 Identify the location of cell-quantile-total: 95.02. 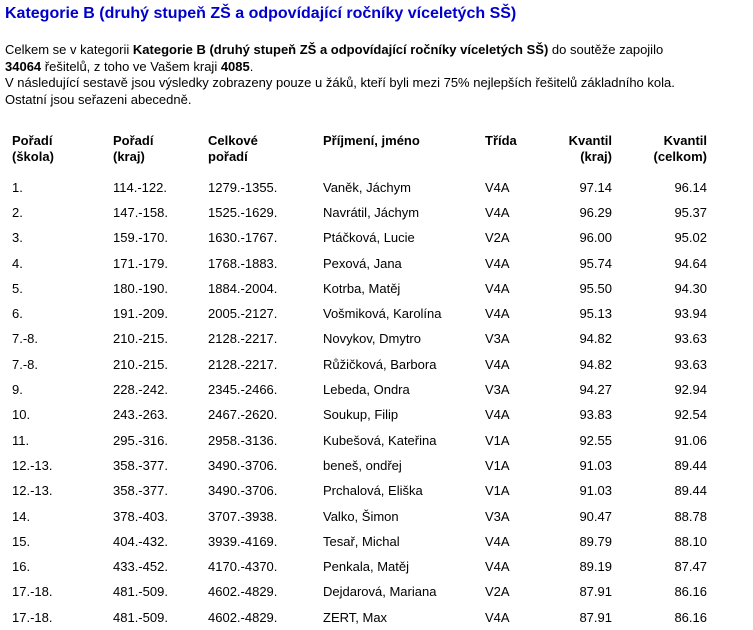
(690, 238).